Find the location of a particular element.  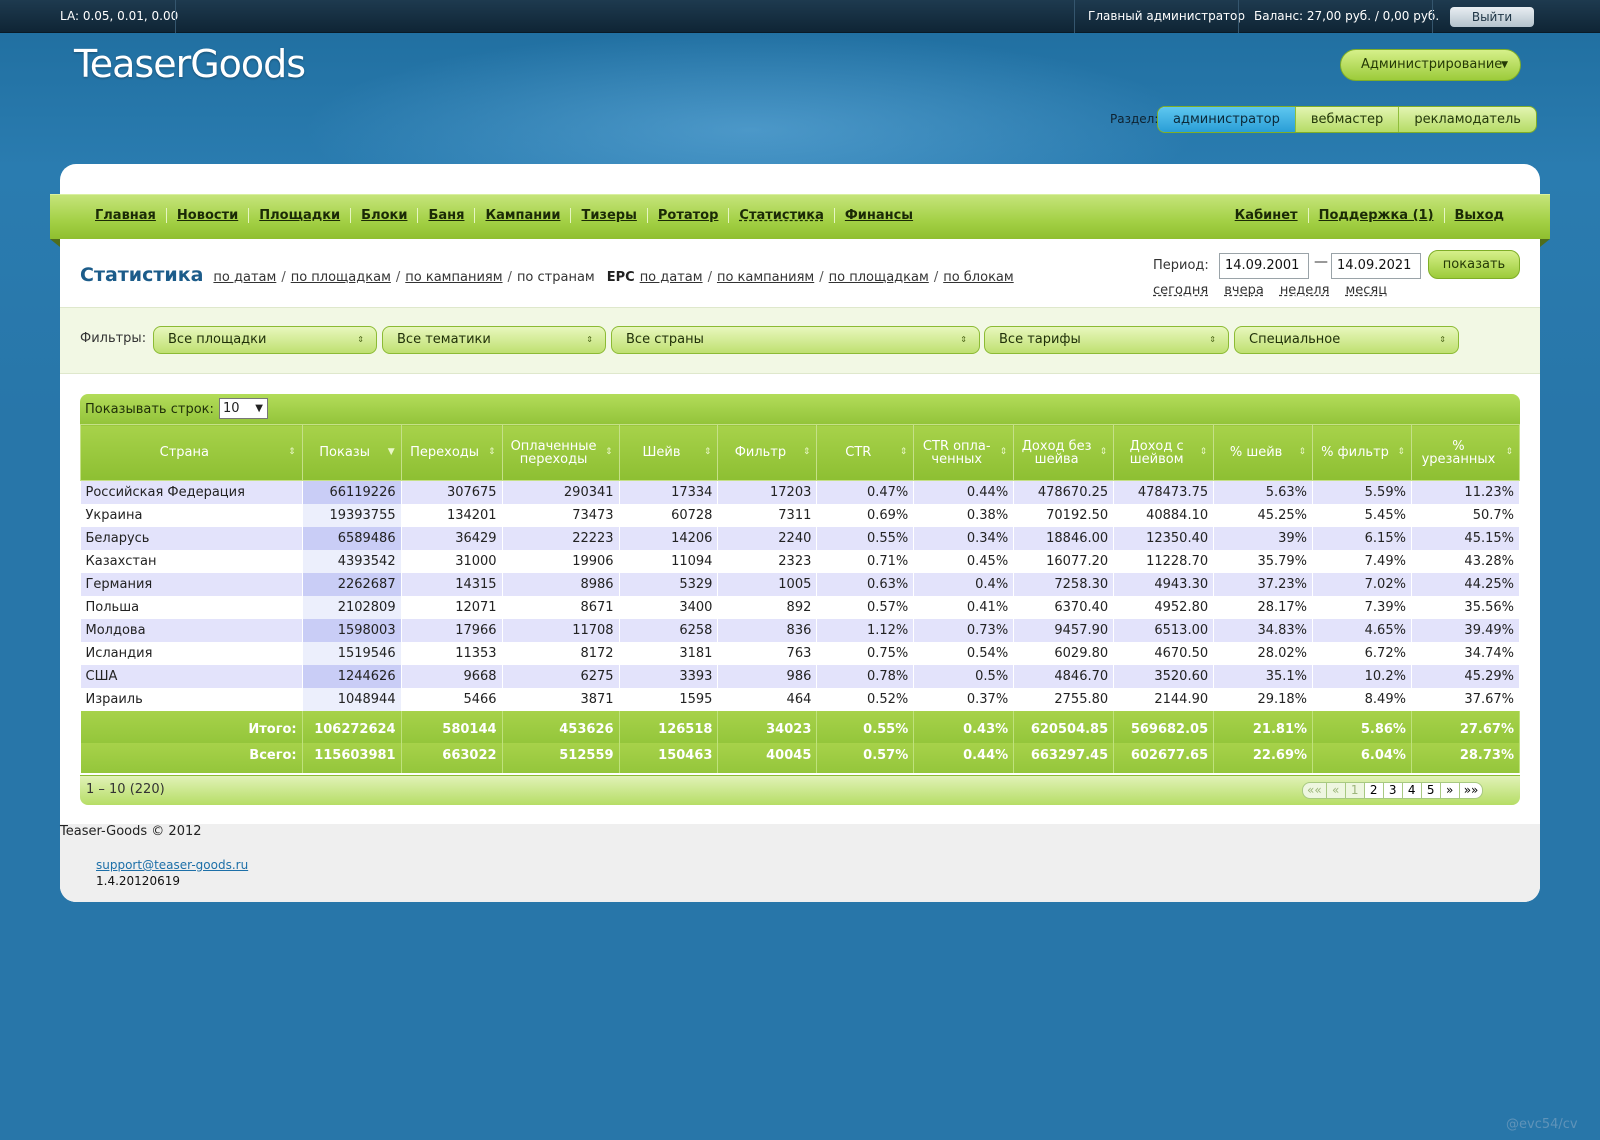

table-cell: 35.79% is located at coordinates (1263, 561).